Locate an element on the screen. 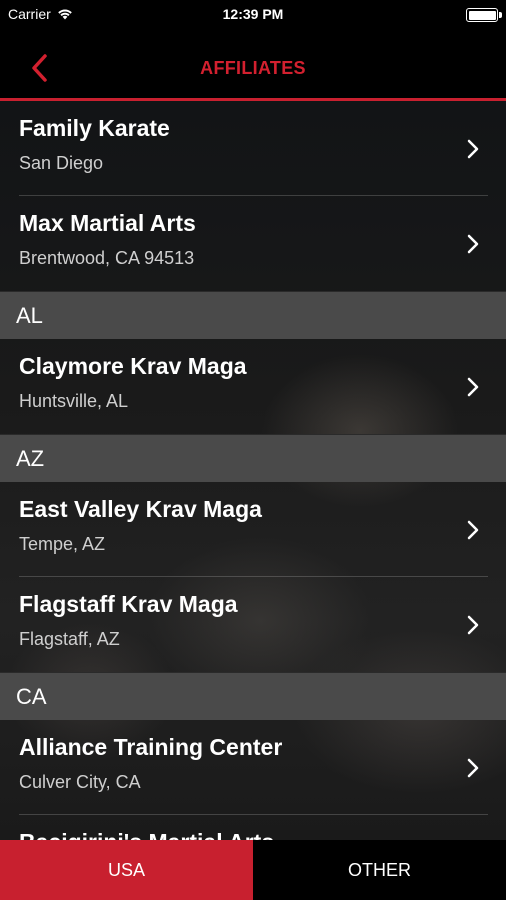  affiliate-location: Brentwood, CA 94513 is located at coordinates (107, 258).